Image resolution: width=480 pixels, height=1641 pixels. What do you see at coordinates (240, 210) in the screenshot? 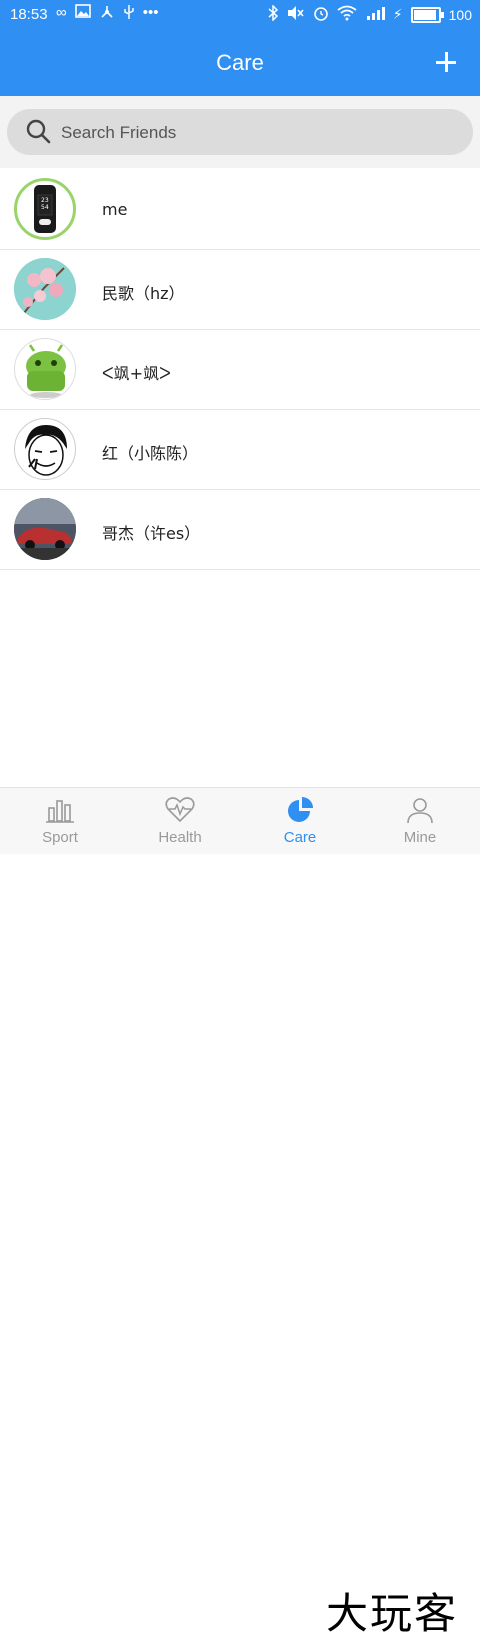
I see `list-item: 23 54 me` at bounding box center [240, 210].